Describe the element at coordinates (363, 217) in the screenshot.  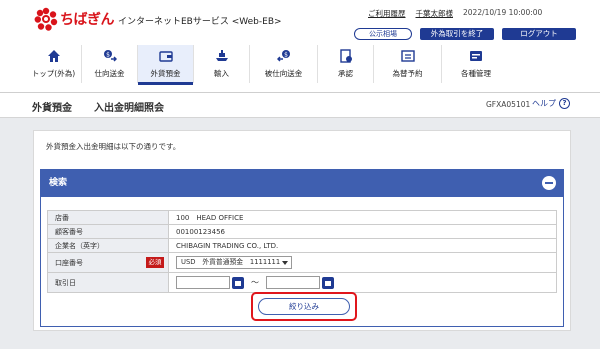
I see `branch-value: 100 HEAD OFFICE` at that location.